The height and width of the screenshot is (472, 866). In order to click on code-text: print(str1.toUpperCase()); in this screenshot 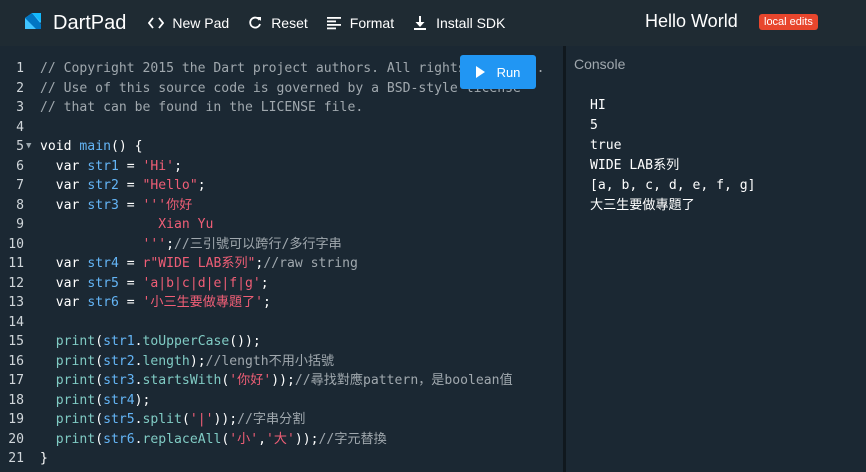, I will do `click(150, 342)`.